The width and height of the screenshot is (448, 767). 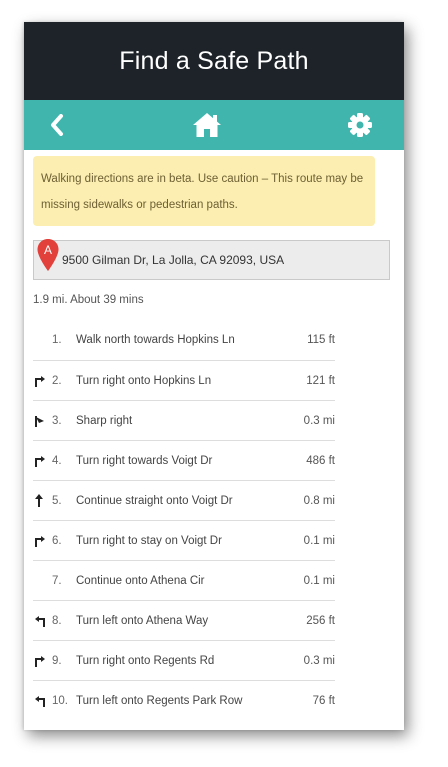 I want to click on home-button, so click(x=207, y=125).